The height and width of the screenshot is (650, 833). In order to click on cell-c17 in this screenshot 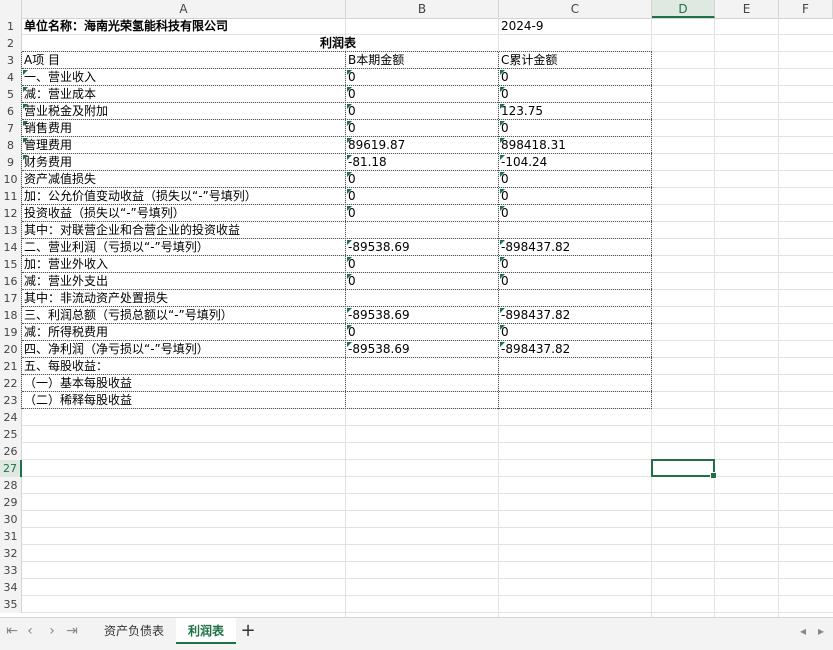, I will do `click(575, 298)`.